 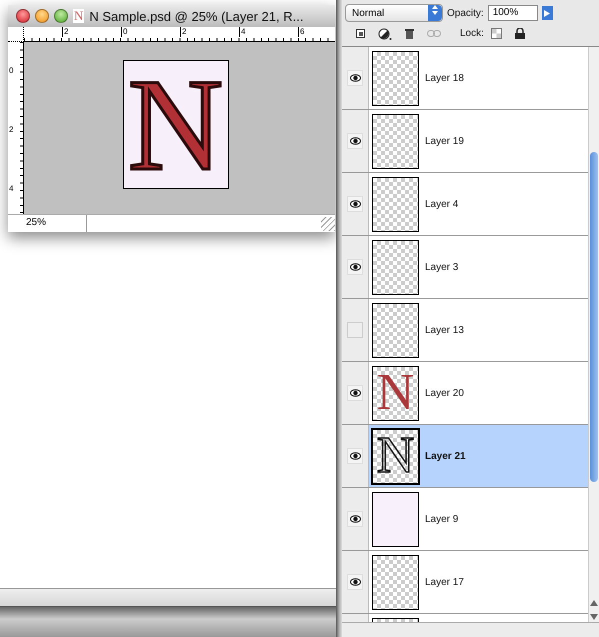 What do you see at coordinates (465, 141) in the screenshot?
I see `layer-row: Layer 19` at bounding box center [465, 141].